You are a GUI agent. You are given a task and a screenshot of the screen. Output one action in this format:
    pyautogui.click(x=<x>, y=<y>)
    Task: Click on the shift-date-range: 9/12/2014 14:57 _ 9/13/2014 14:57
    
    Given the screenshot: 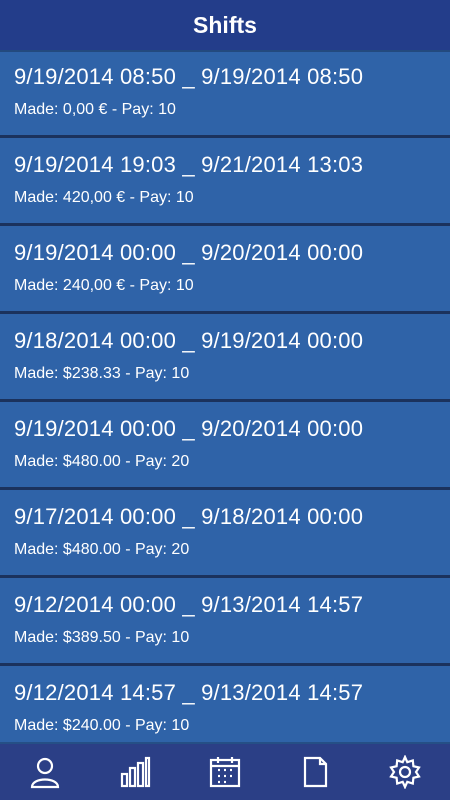 What is the action you would take?
    pyautogui.click(x=189, y=692)
    